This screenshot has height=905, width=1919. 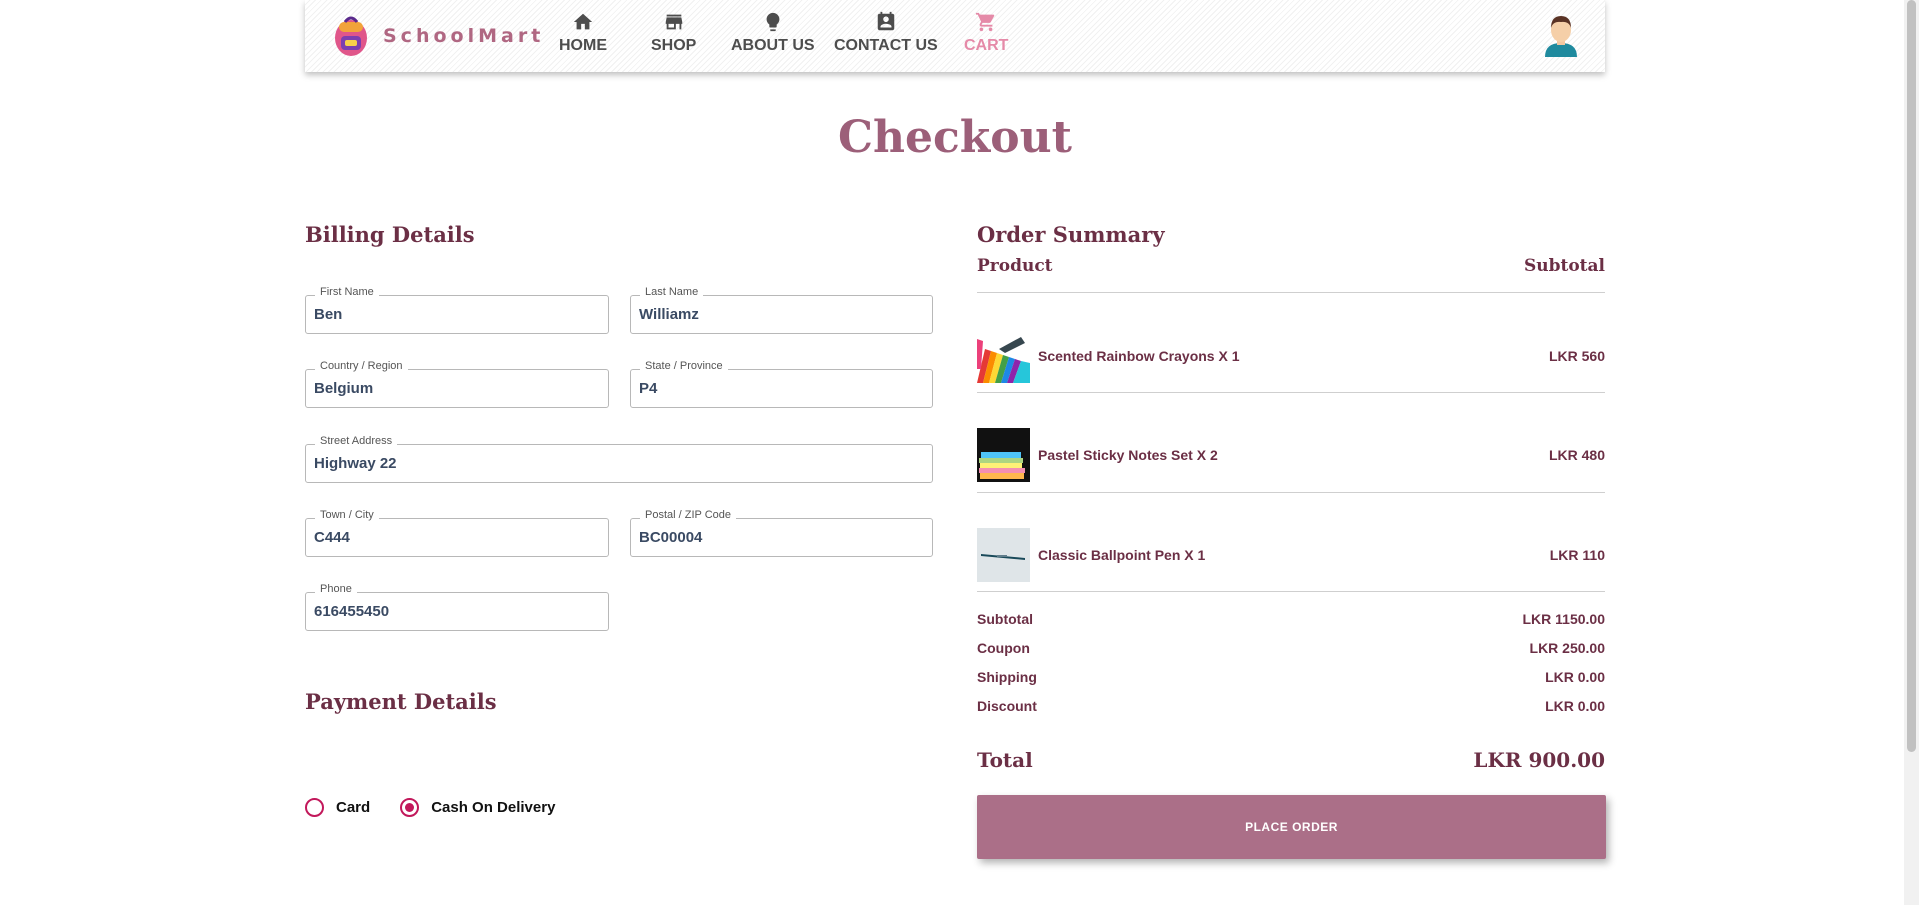 I want to click on first-name-label: First Name, so click(x=347, y=292).